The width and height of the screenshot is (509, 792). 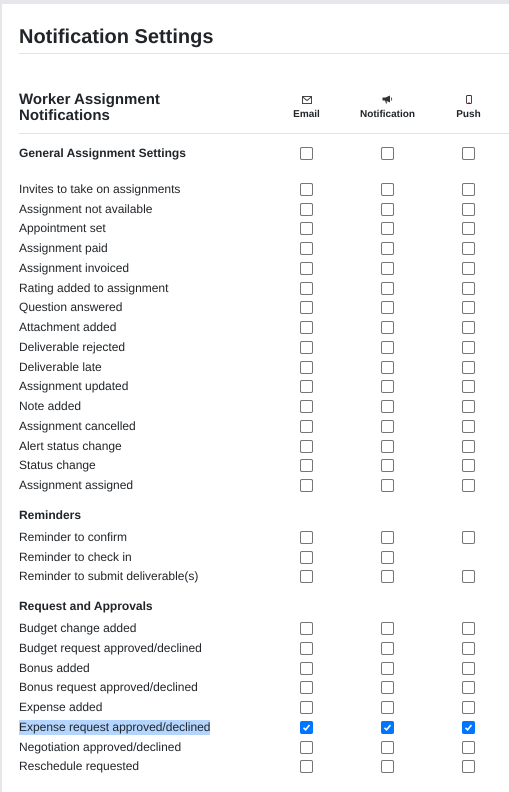 I want to click on setting-label: Appointment set, so click(x=62, y=228).